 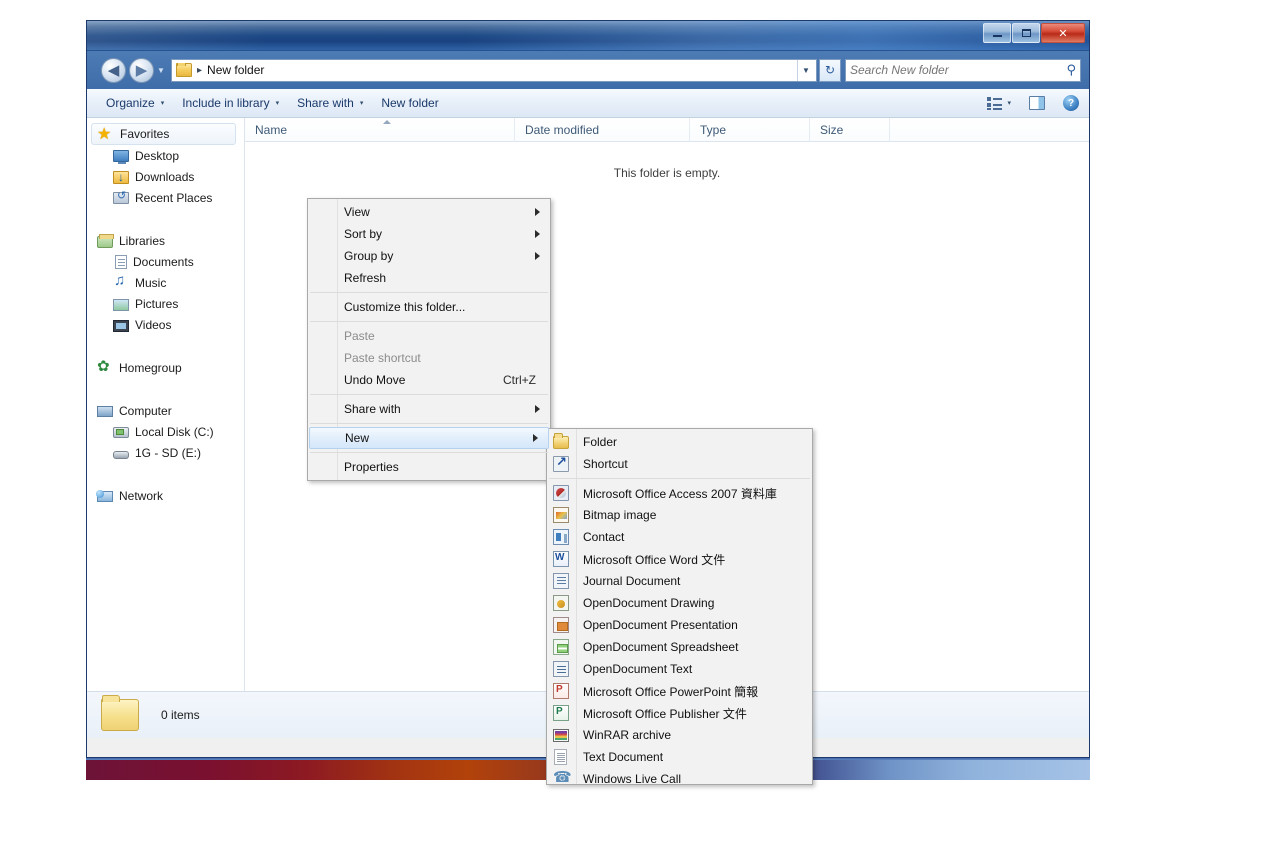 What do you see at coordinates (679, 442) in the screenshot?
I see `new-submenu-item-folder: Folder` at bounding box center [679, 442].